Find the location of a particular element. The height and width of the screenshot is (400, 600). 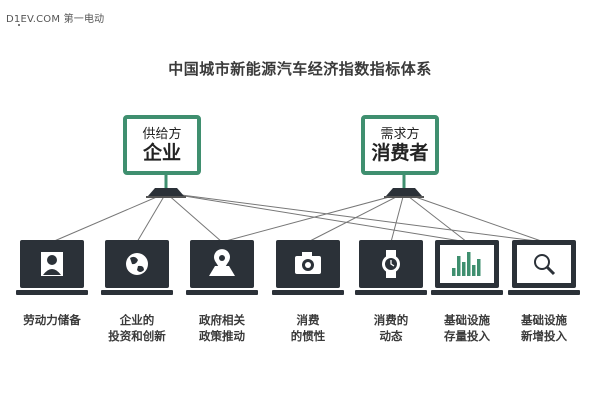

indicator-label-line: 消费的 is located at coordinates (391, 320).